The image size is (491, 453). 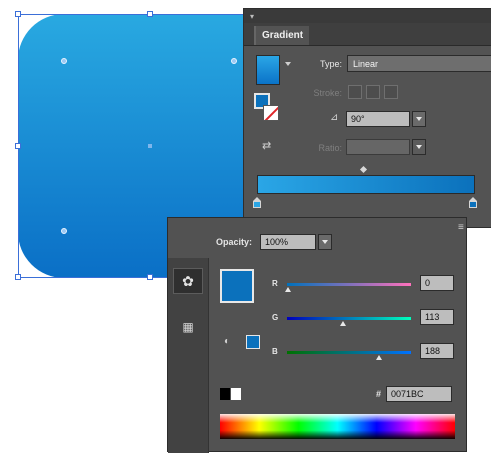 I want to click on blue-channel-thumb, so click(x=379, y=357).